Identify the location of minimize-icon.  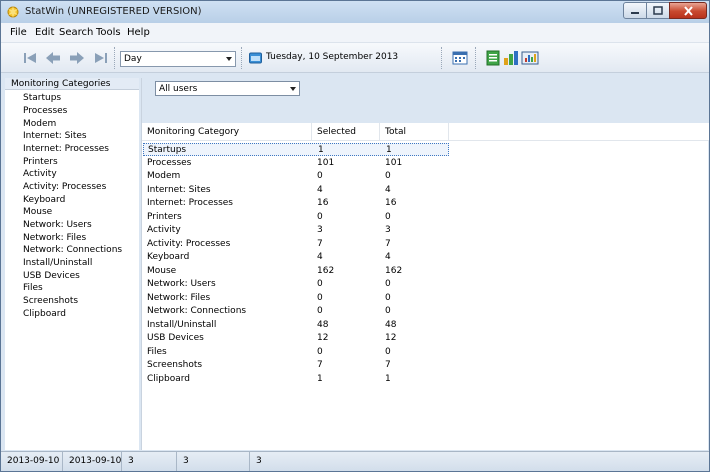
(635, 12).